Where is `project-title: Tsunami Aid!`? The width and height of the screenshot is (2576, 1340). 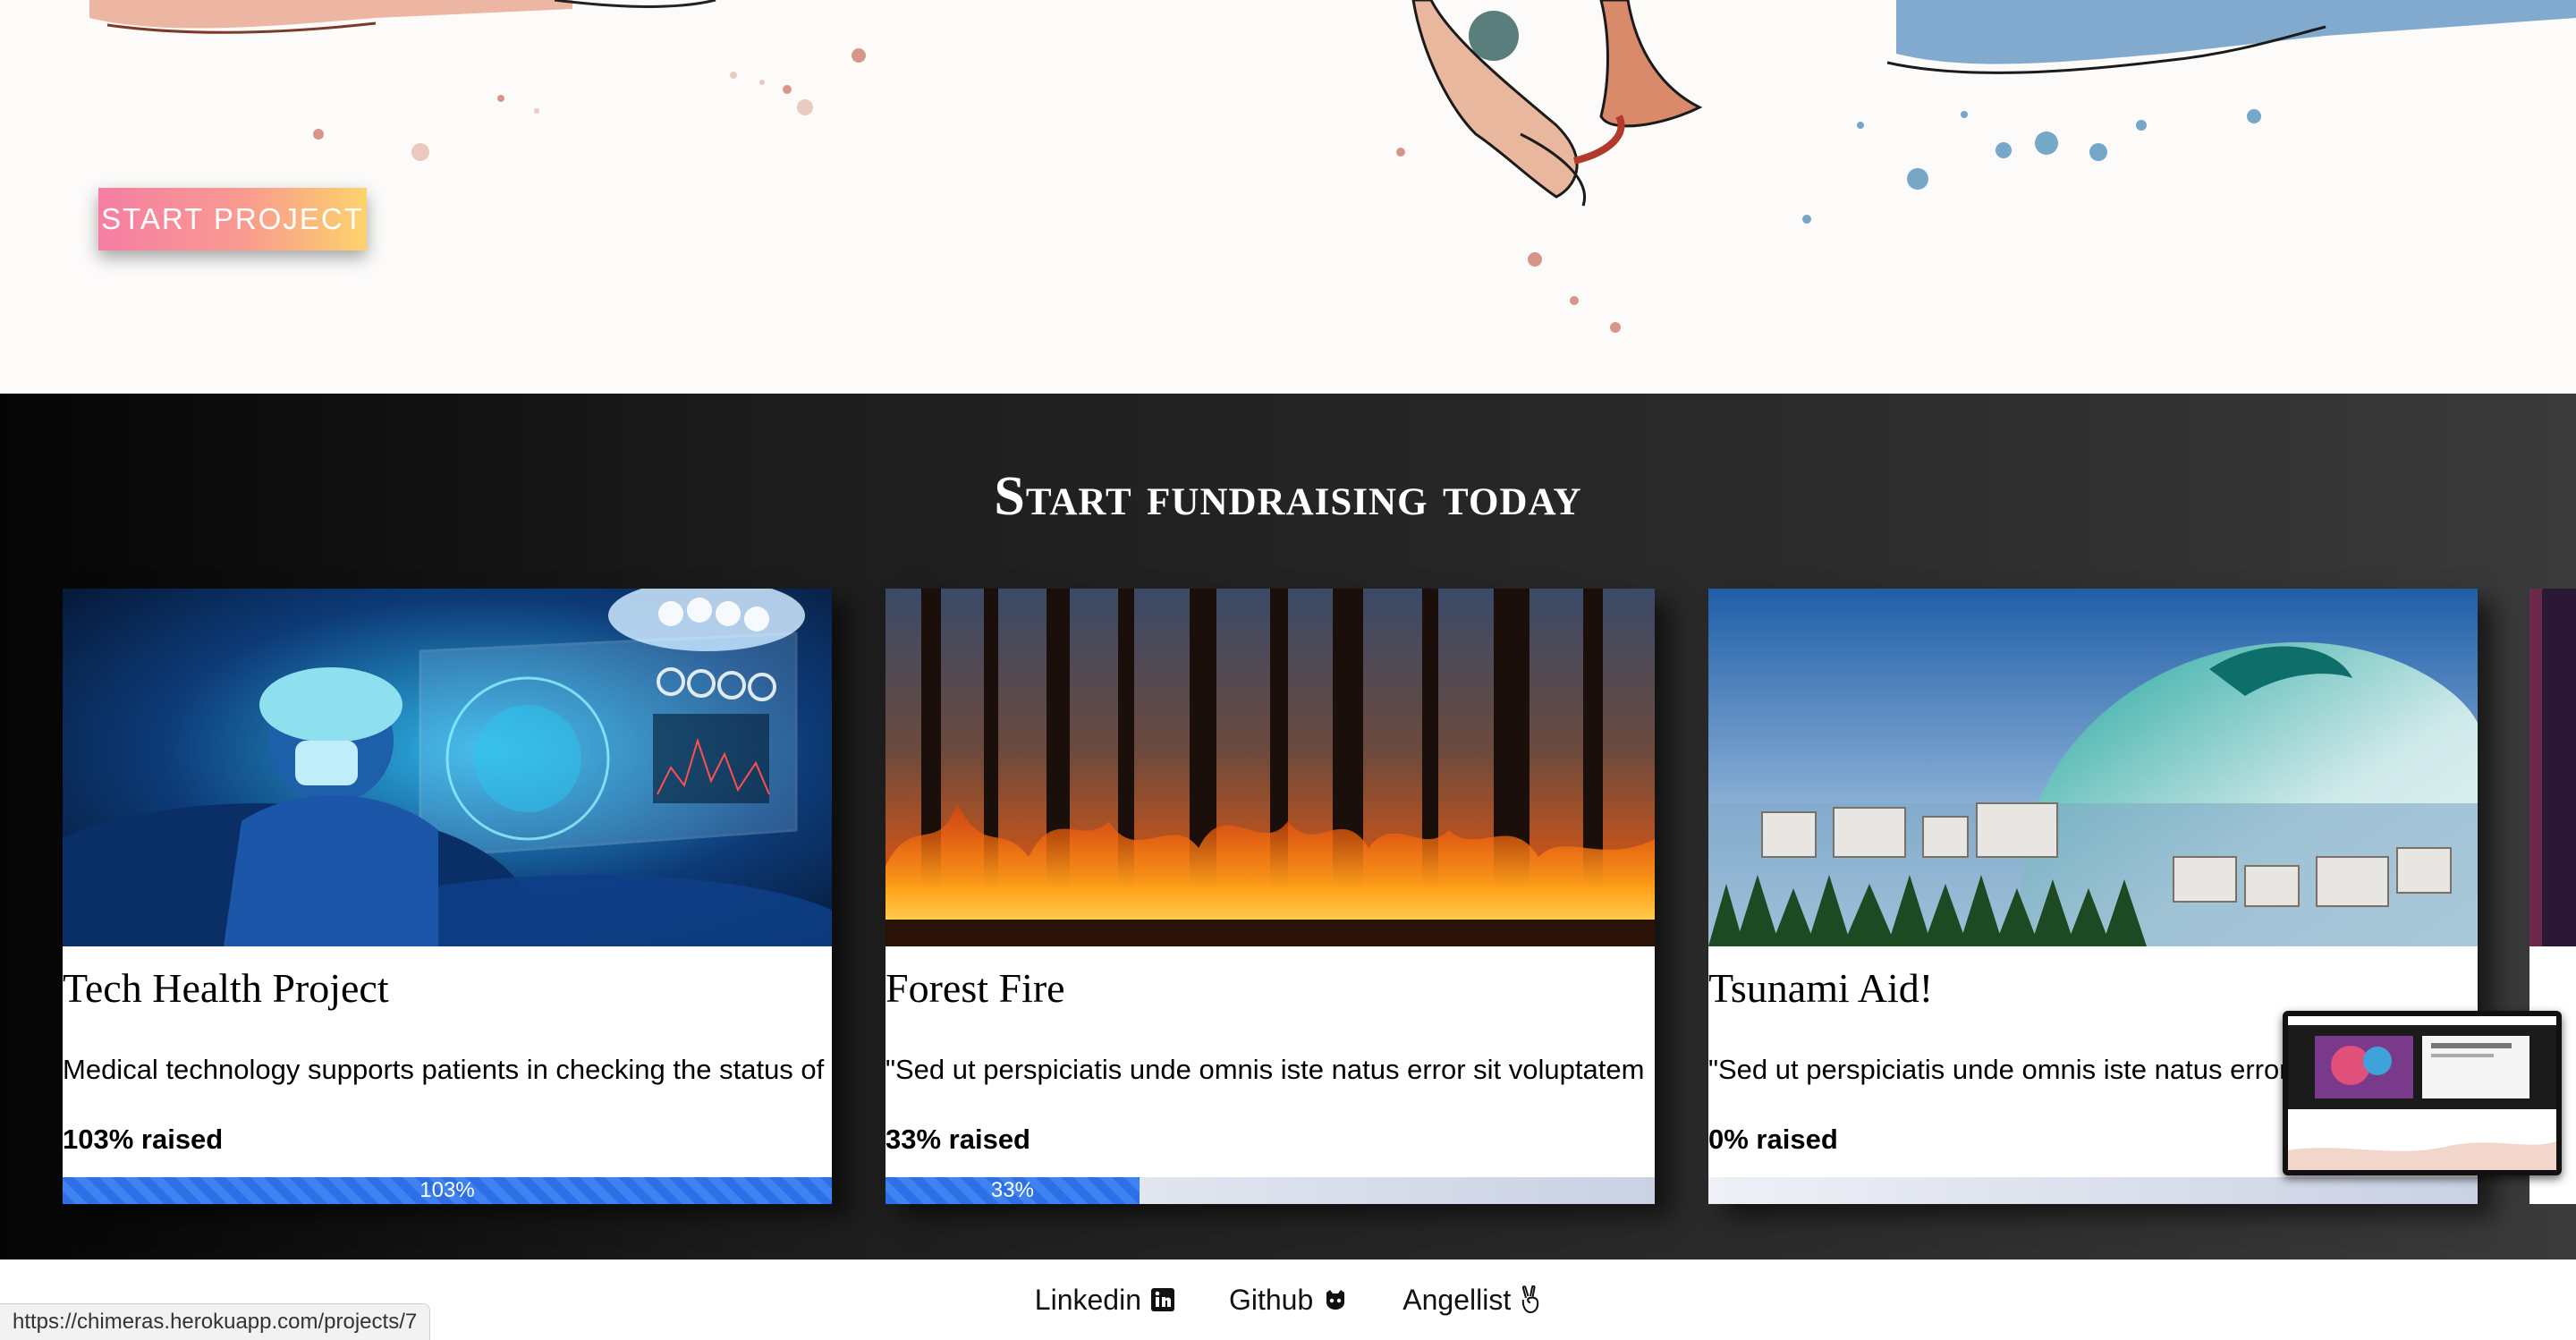 project-title: Tsunami Aid! is located at coordinates (1820, 988).